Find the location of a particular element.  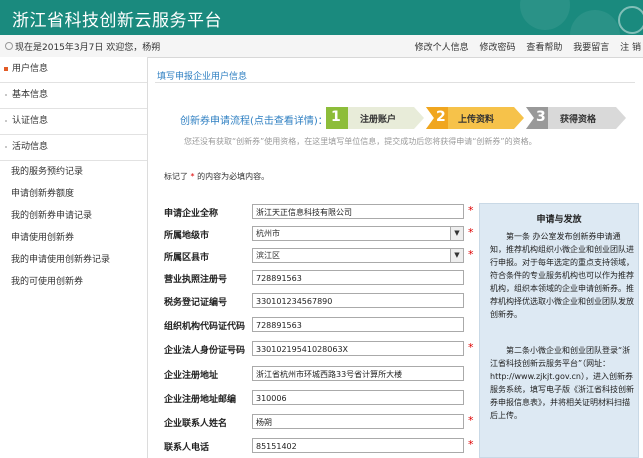

required-note-prefix: 标记了 is located at coordinates (176, 176).